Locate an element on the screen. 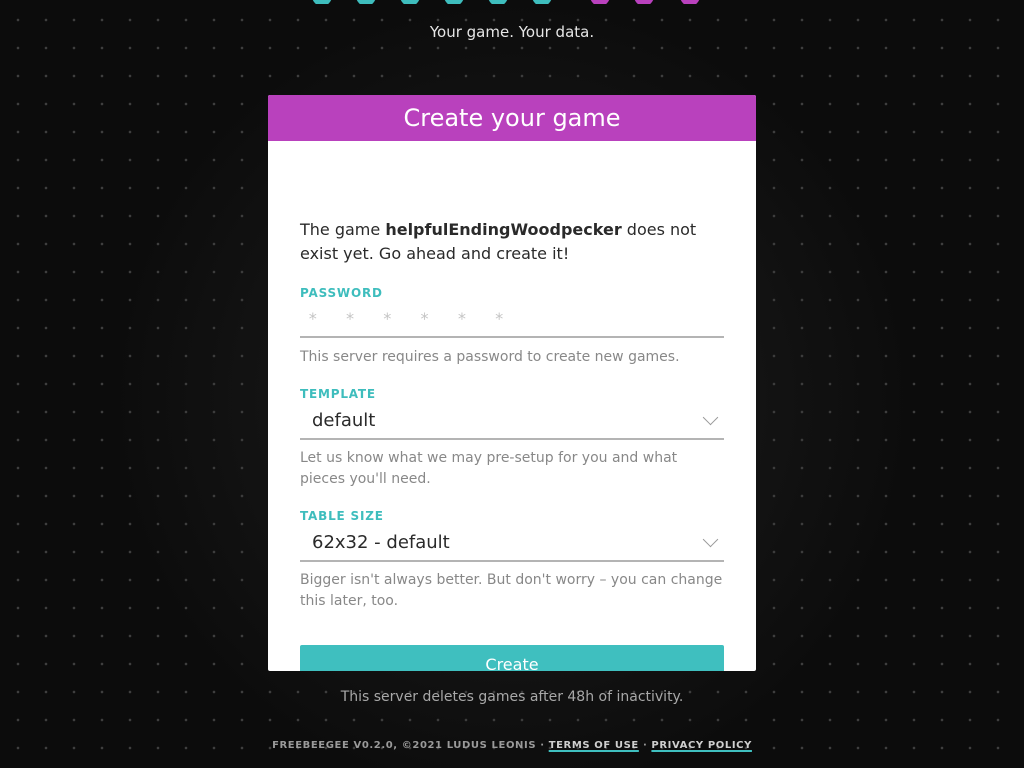 The width and height of the screenshot is (1024, 768). version-copyright: FREEBEEGEE V0.2.0, ©2021 LUDUS LEONIS · is located at coordinates (410, 745).